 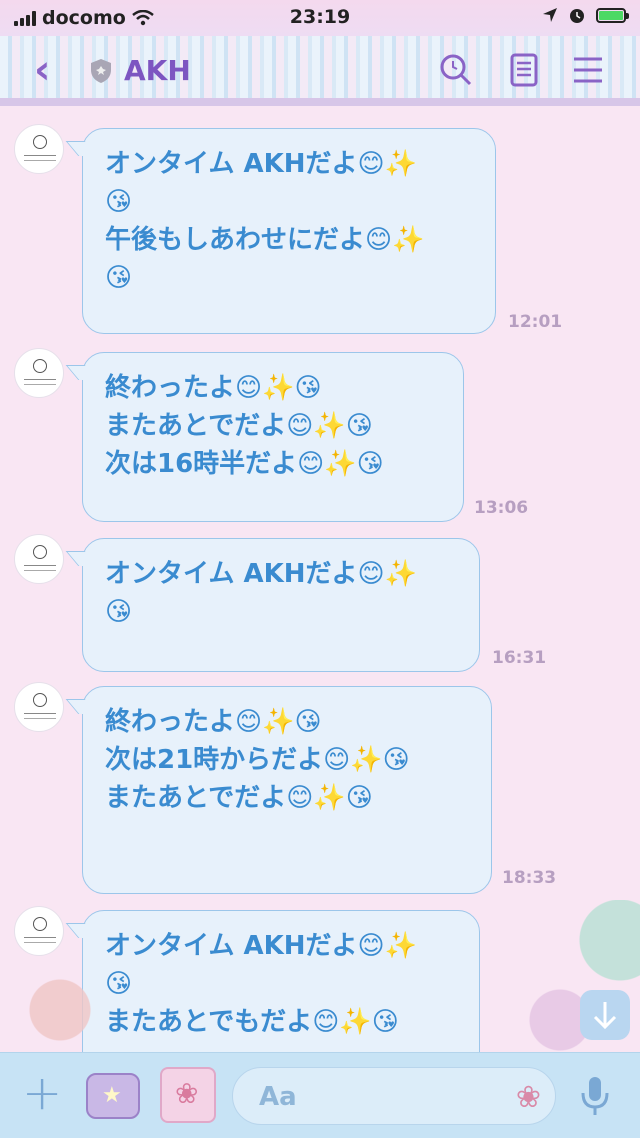 I want to click on emoji-icon: ❀, so click(x=528, y=1097).